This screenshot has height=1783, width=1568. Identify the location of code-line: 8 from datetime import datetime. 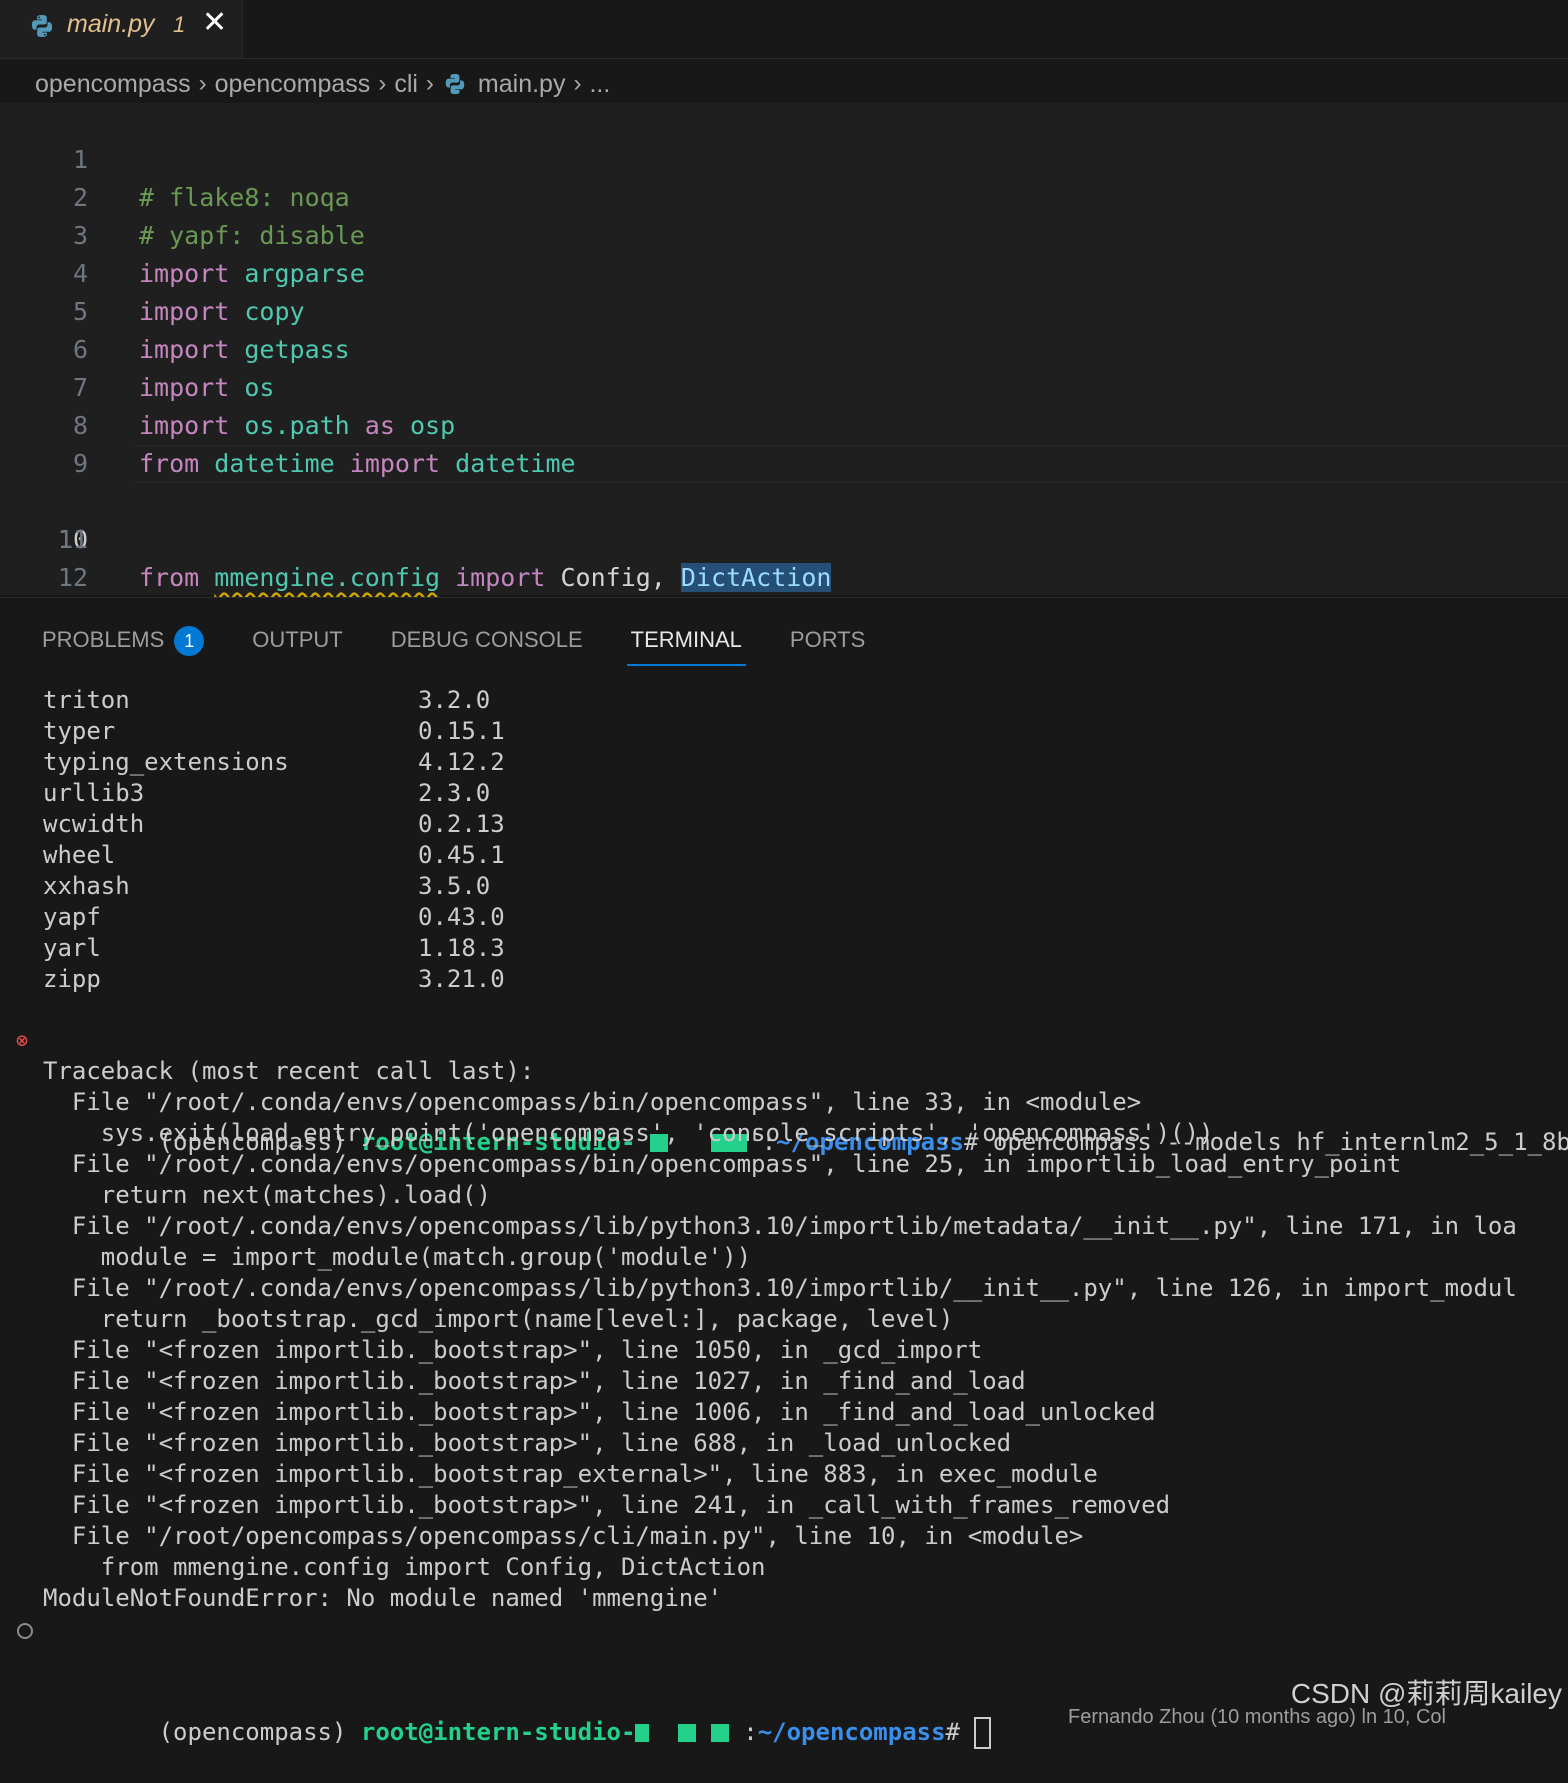
(784, 423).